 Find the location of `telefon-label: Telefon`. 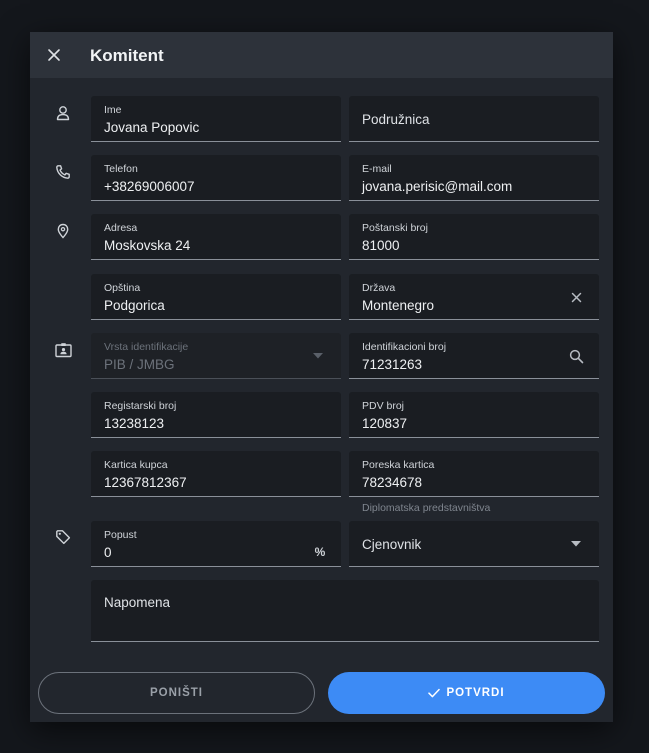

telefon-label: Telefon is located at coordinates (121, 169).